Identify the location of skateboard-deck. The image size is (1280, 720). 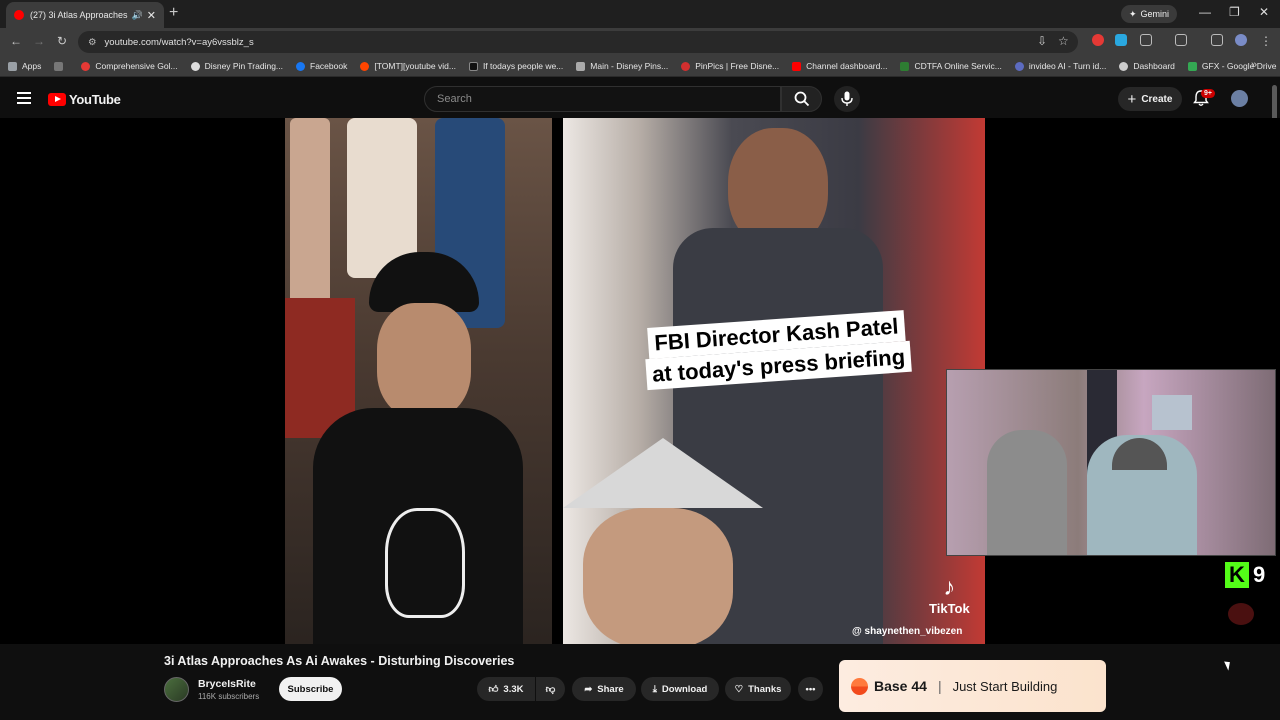
(310, 218).